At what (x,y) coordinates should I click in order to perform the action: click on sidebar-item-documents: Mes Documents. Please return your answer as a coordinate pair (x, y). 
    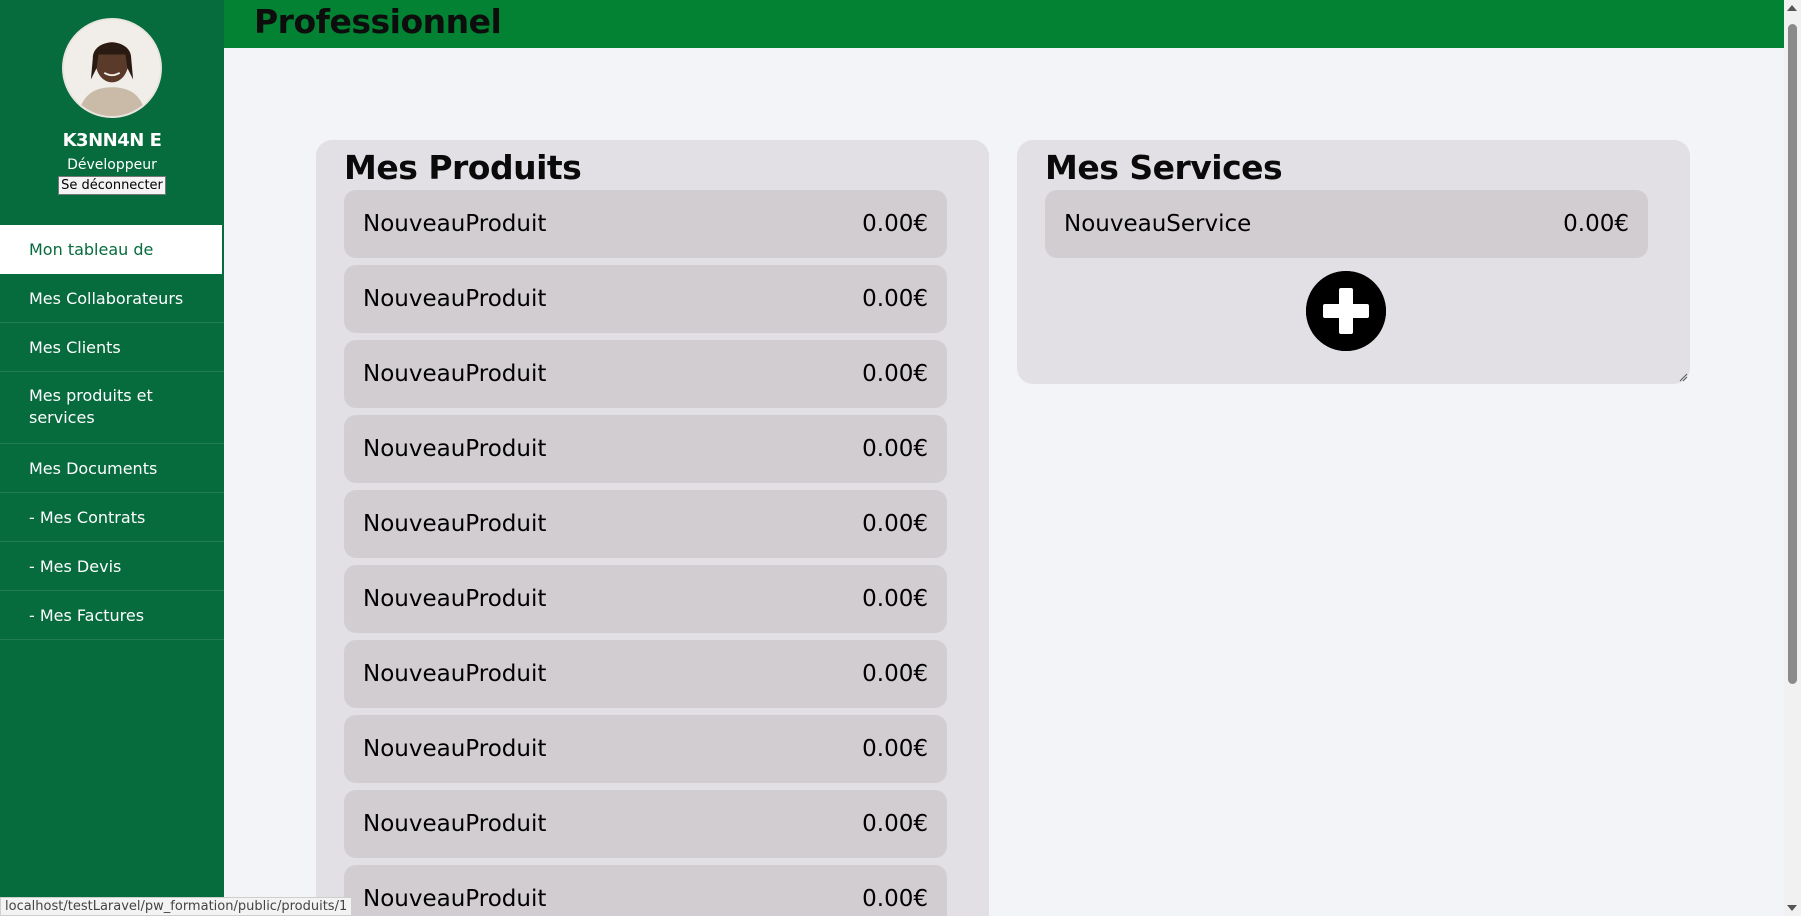
    Looking at the image, I should click on (112, 468).